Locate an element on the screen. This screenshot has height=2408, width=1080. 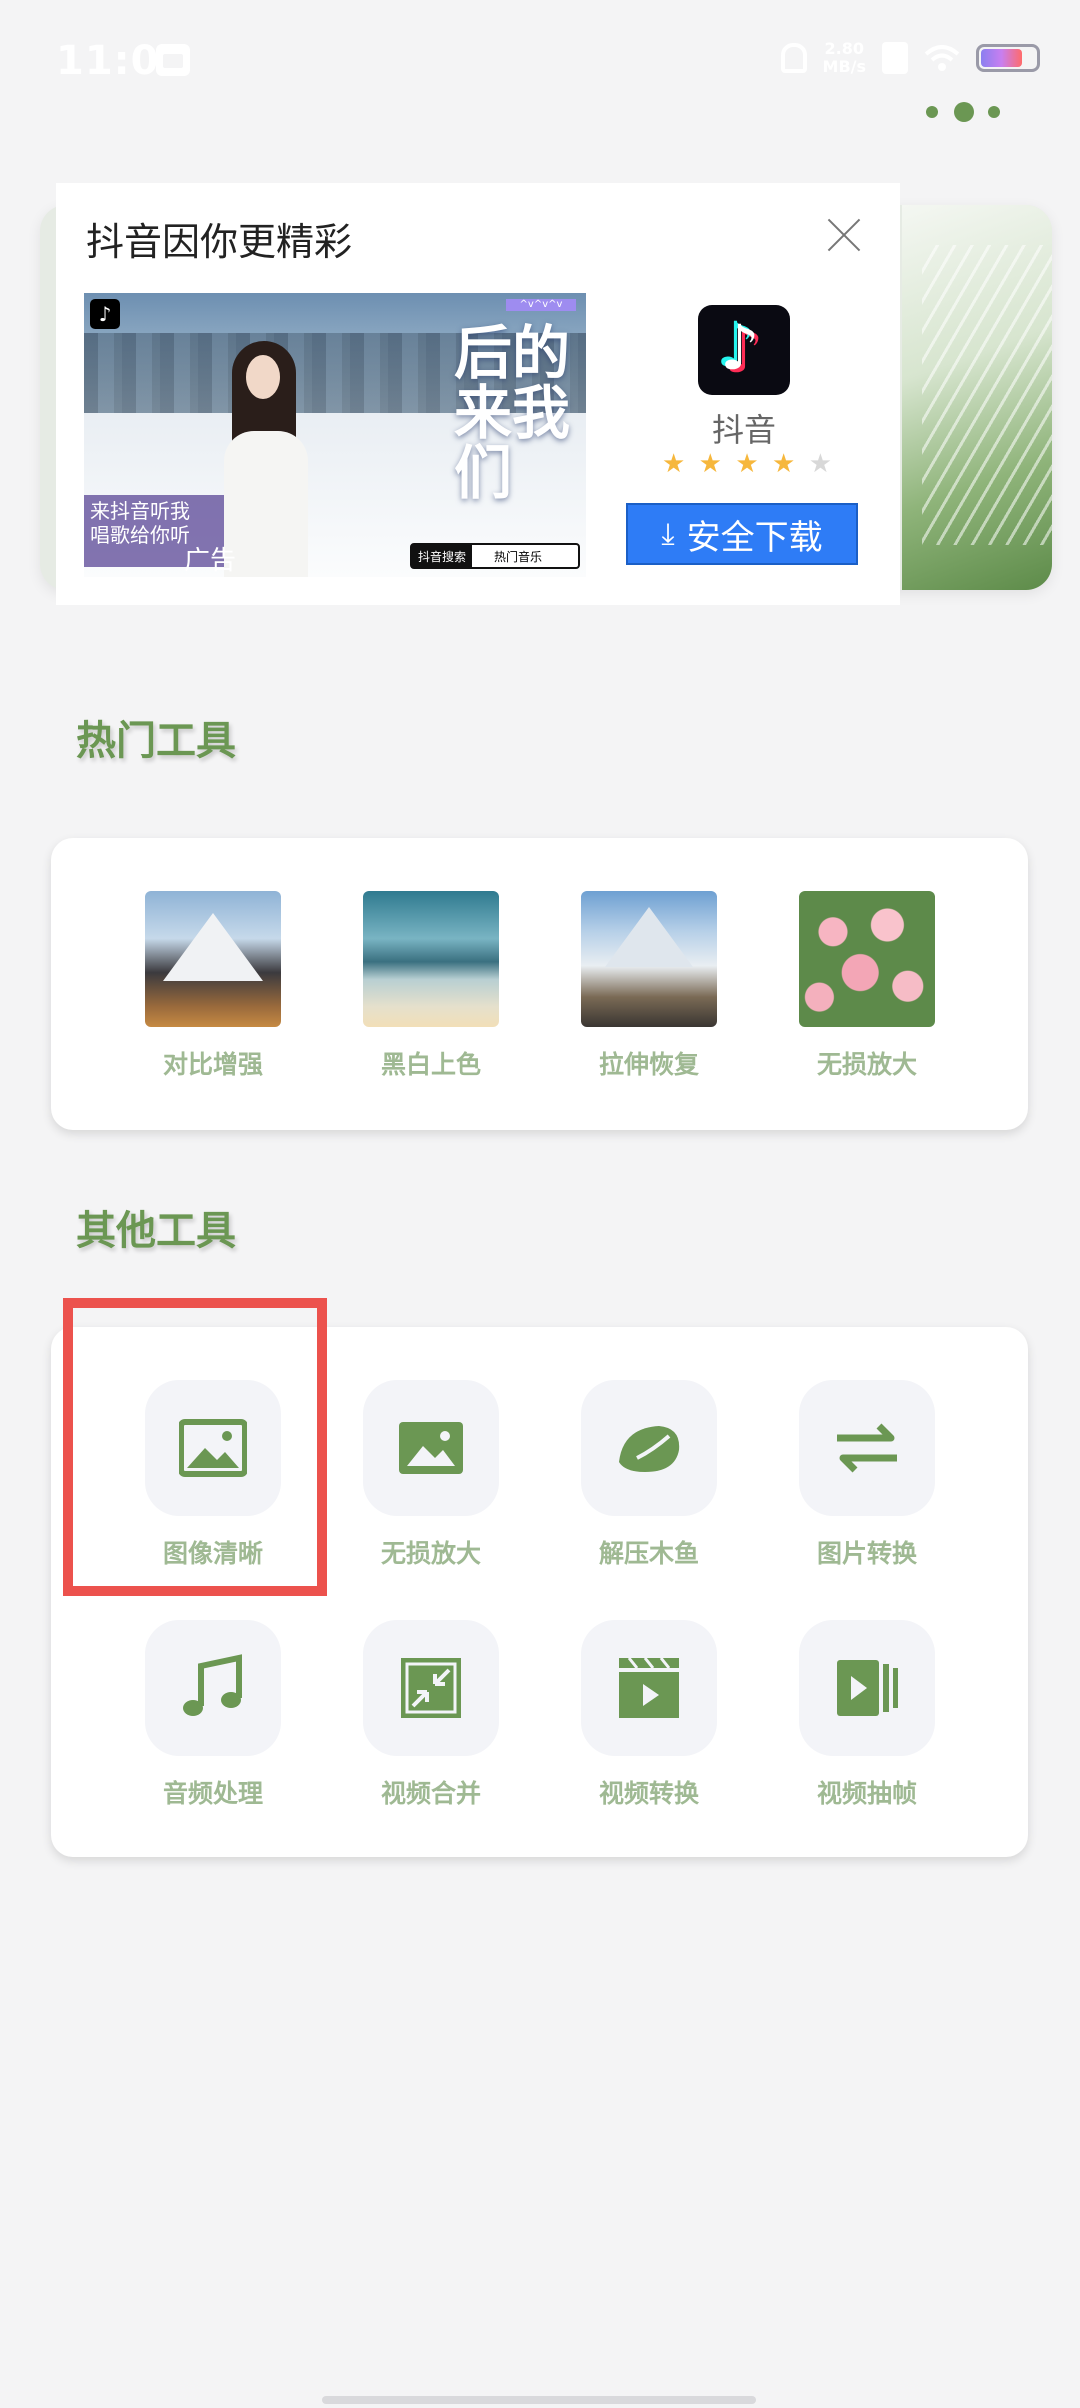
ad-search-right: 热门音乐 is located at coordinates (518, 556).